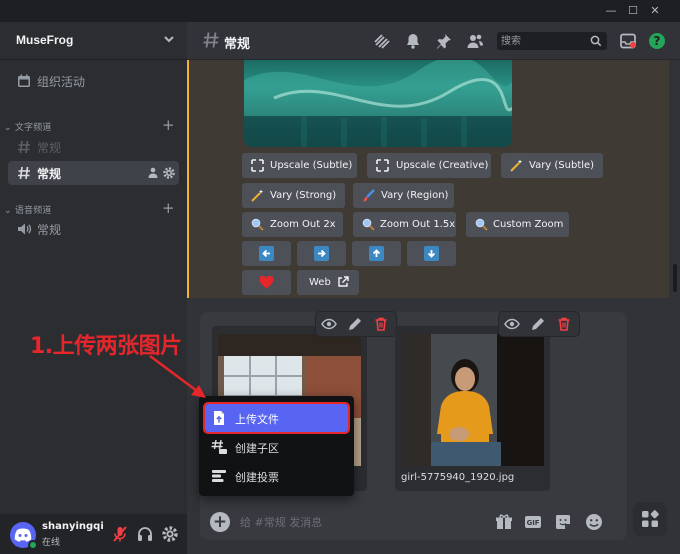 This screenshot has height=554, width=680. What do you see at coordinates (220, 522) in the screenshot?
I see `add-attachment-button: +` at bounding box center [220, 522].